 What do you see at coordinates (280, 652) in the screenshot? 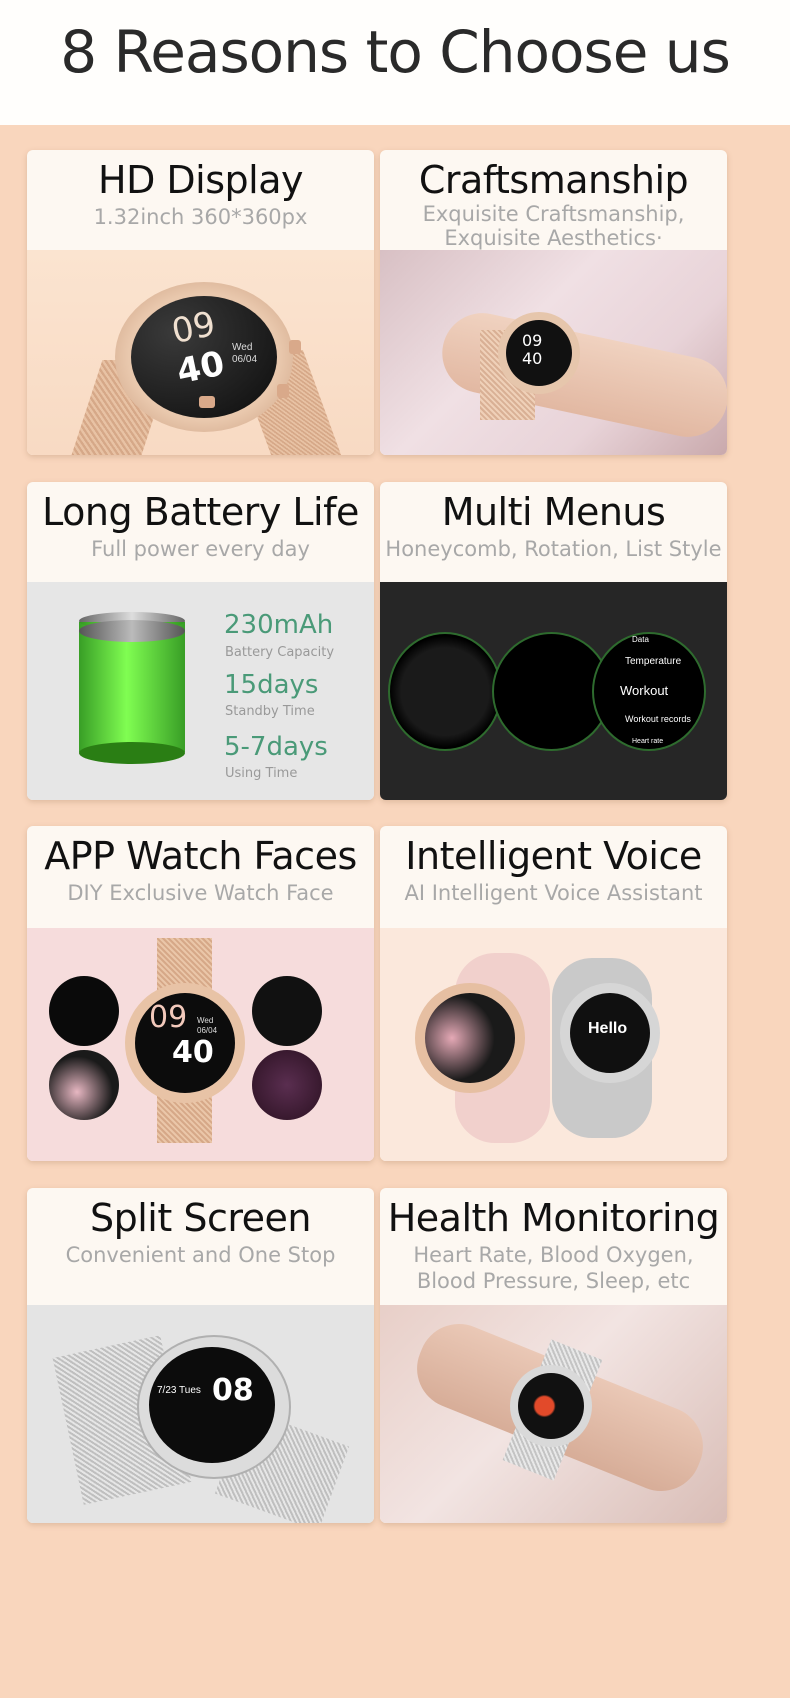
I see `battery-capacity-label: Battery Capacity` at bounding box center [280, 652].